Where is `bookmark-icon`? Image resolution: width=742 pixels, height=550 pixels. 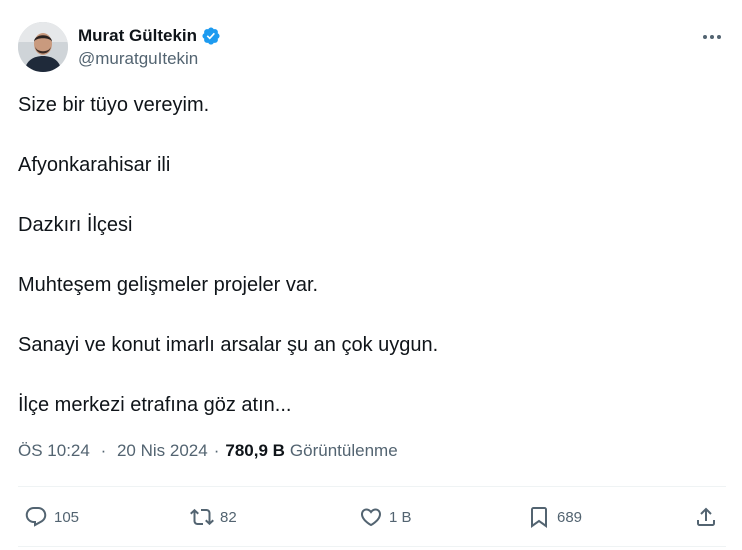
bookmark-icon is located at coordinates (539, 517).